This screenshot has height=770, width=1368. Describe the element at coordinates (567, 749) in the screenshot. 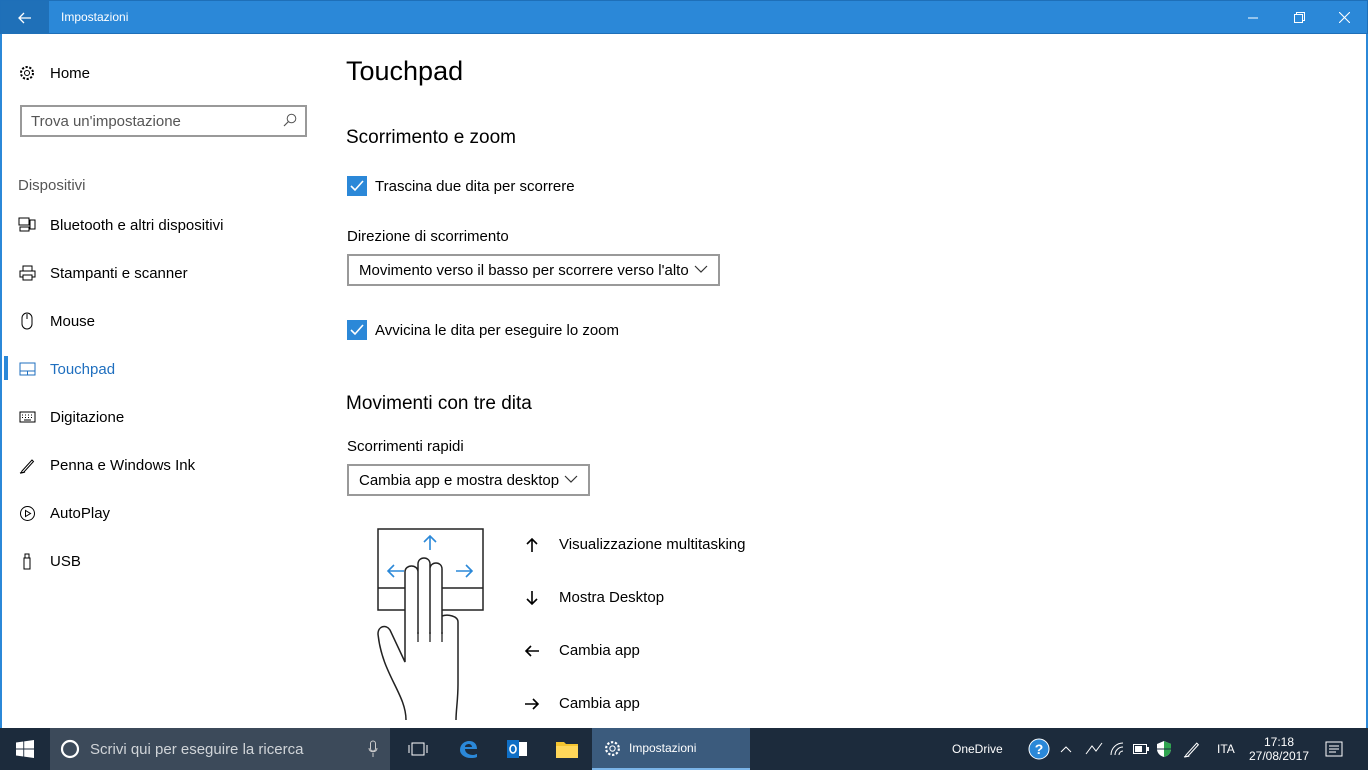

I see `file-explorer-button` at that location.